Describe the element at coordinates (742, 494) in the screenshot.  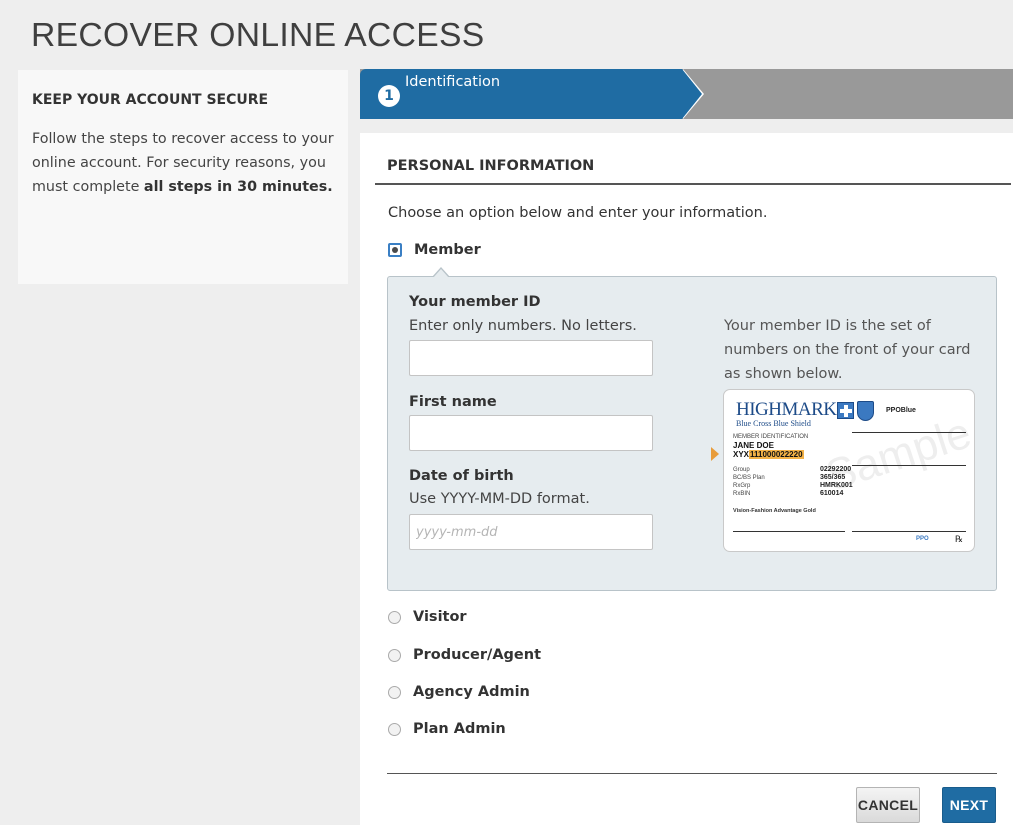
I see `card-row-label: RxBIN` at that location.